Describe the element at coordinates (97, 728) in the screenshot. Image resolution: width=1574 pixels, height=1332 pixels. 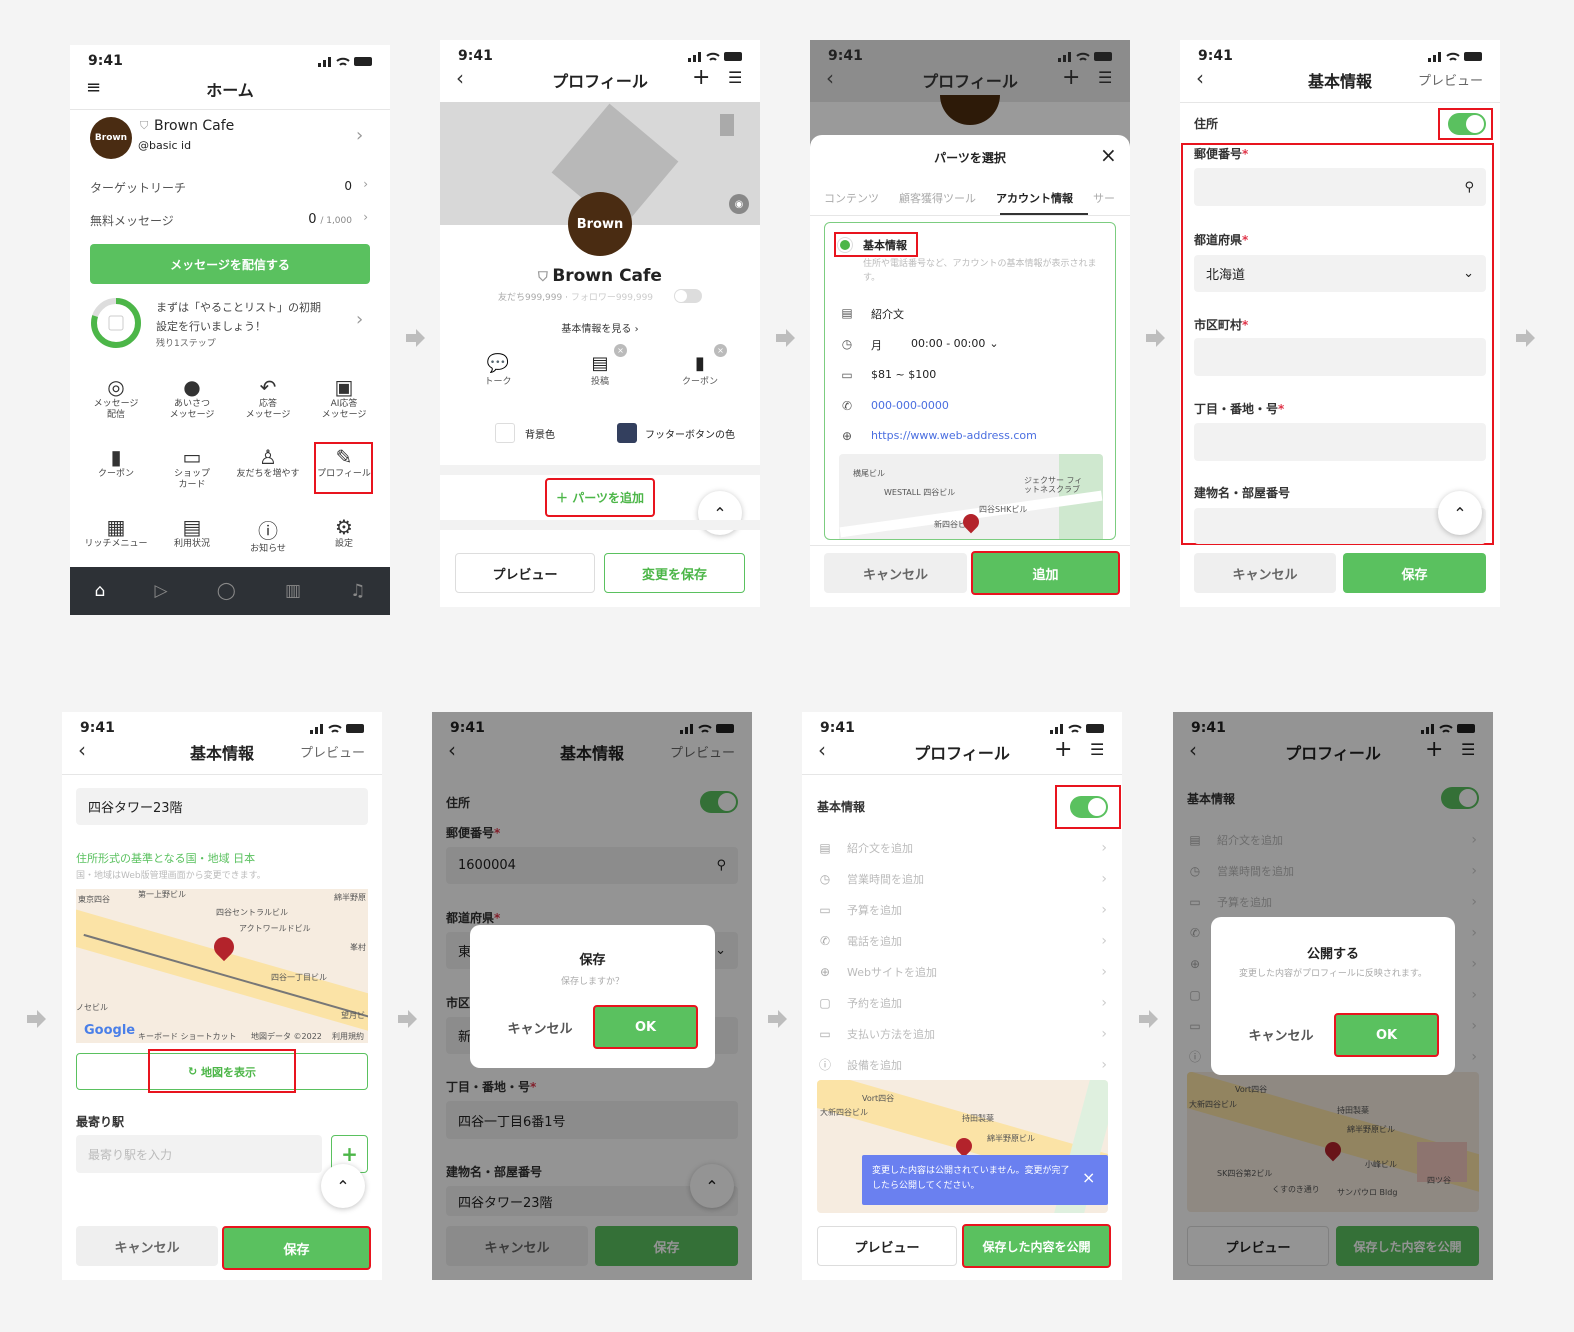
I see `status-time: 9:41` at that location.